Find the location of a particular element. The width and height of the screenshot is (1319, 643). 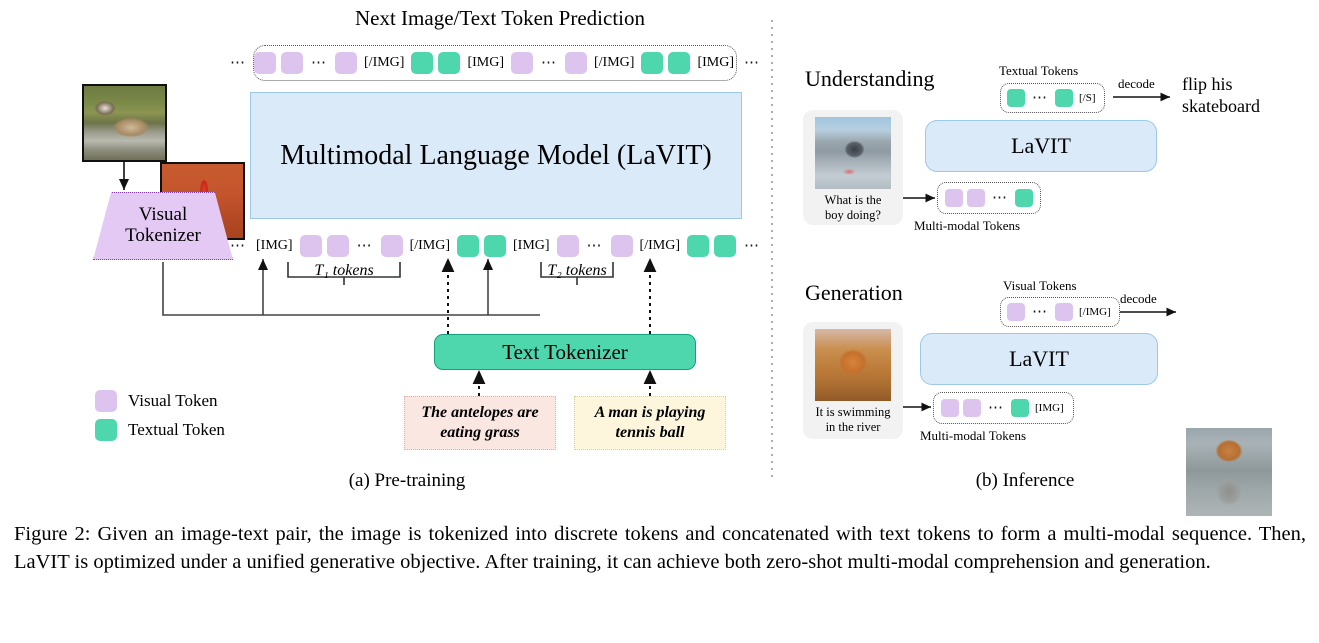

understanding-input-caption-line2: boy doing? is located at coordinates (853, 215).